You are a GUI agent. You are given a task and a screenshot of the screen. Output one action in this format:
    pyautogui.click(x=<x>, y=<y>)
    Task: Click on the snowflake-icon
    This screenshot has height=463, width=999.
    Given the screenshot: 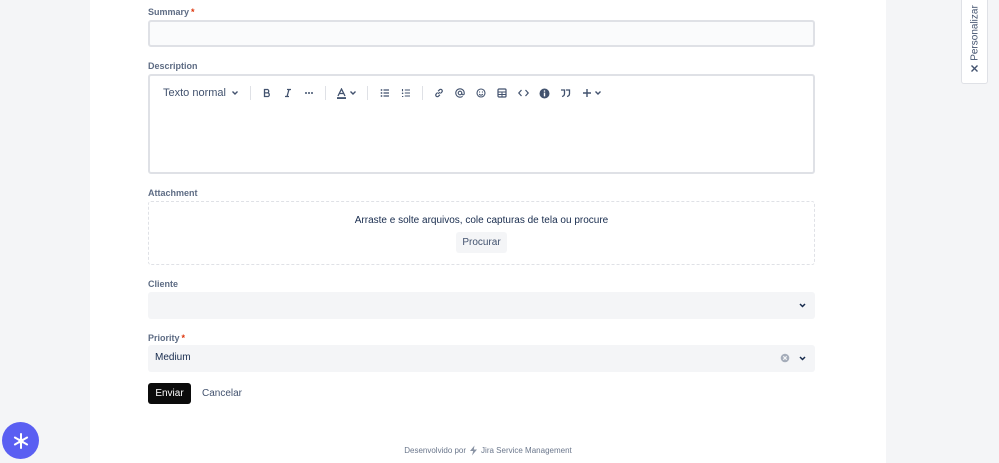 What is the action you would take?
    pyautogui.click(x=20, y=440)
    